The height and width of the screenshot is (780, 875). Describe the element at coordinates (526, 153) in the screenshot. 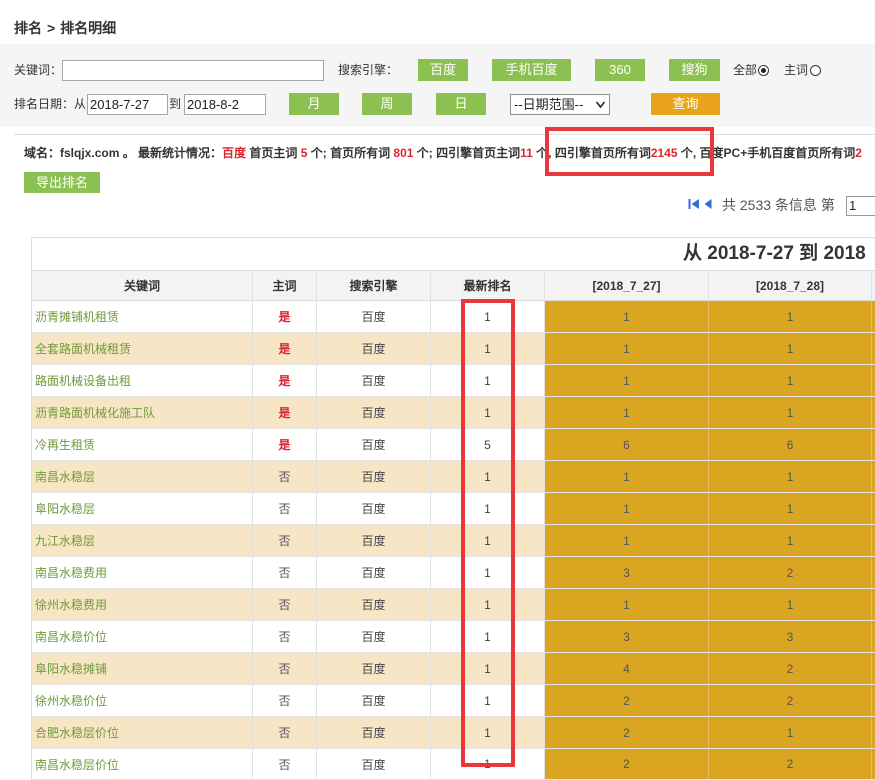

I see `four-engine-home-main-count: 11` at that location.